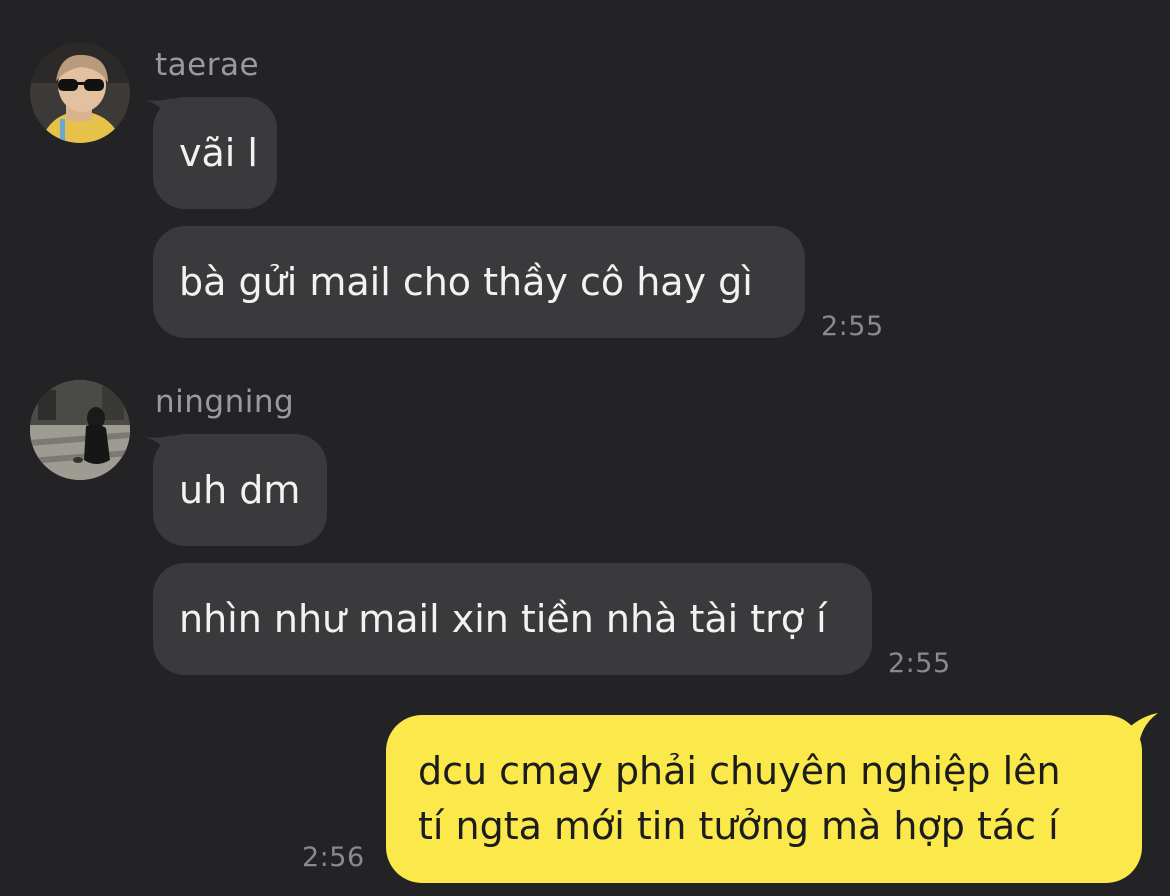 The width and height of the screenshot is (1170, 896). I want to click on message-text-line: tí ngta mới tin tưởng mà hợp tác í, so click(738, 826).